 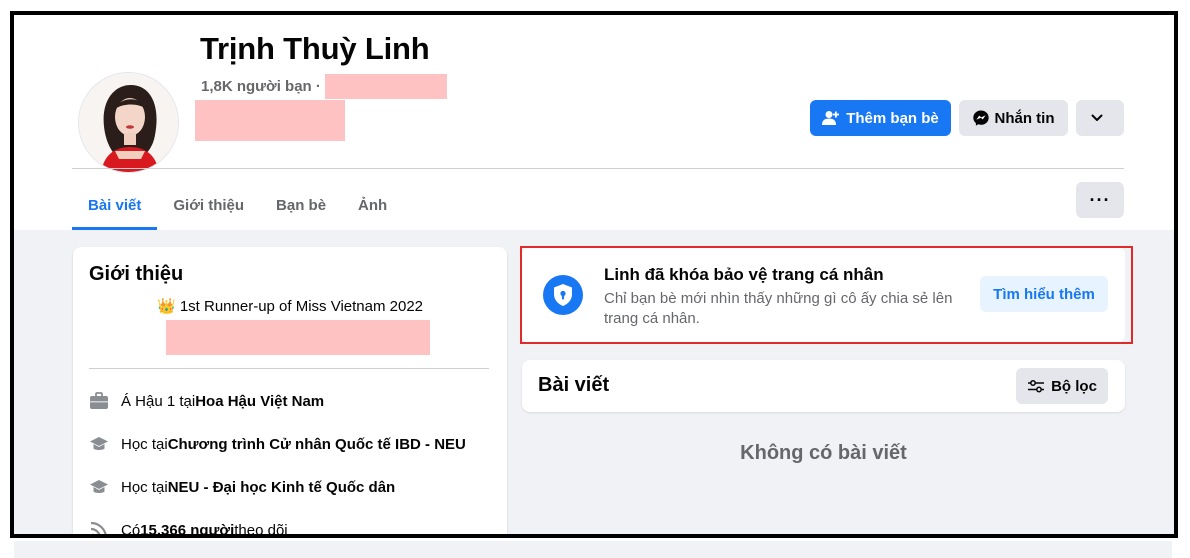 I want to click on chevron-down-icon, so click(x=1097, y=117).